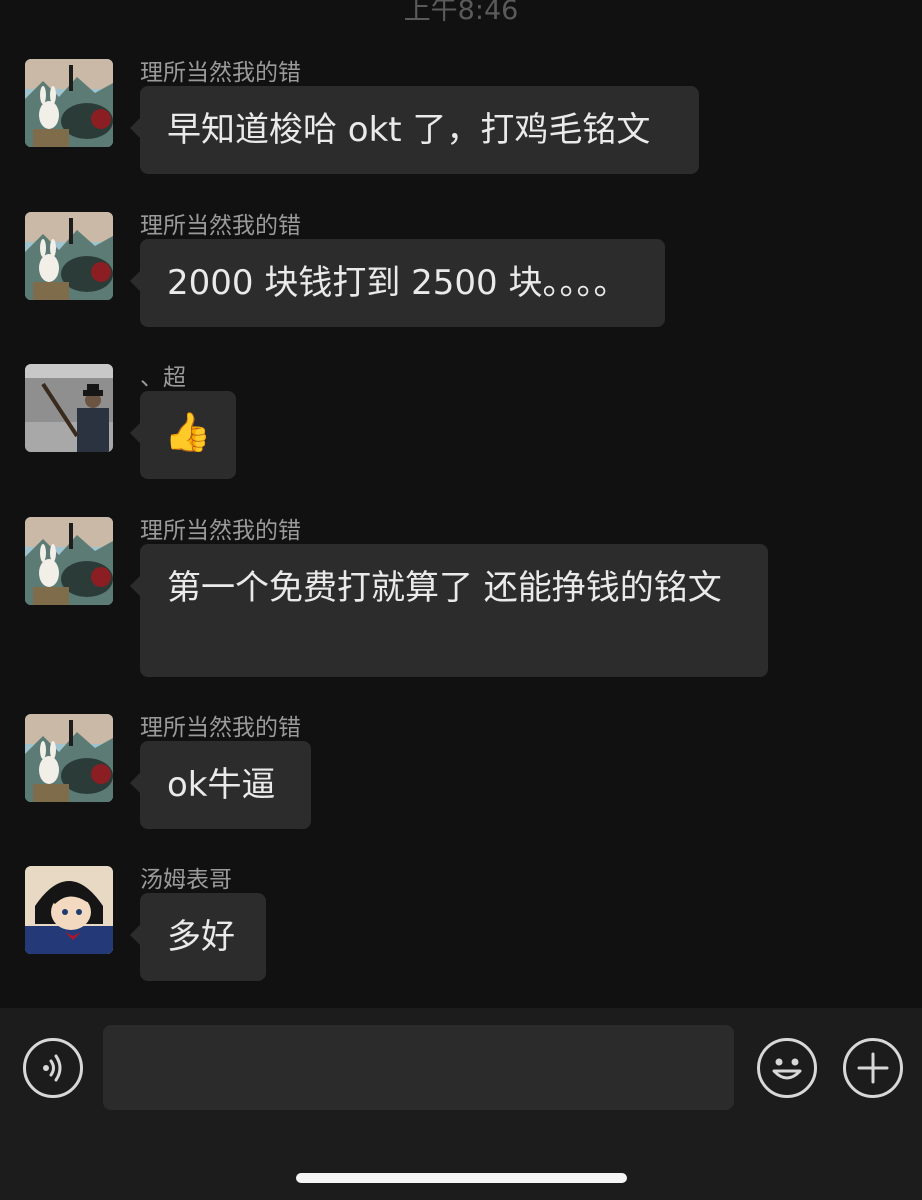 This screenshot has height=1200, width=922. What do you see at coordinates (198, 937) in the screenshot?
I see `message-bubble: 多好` at bounding box center [198, 937].